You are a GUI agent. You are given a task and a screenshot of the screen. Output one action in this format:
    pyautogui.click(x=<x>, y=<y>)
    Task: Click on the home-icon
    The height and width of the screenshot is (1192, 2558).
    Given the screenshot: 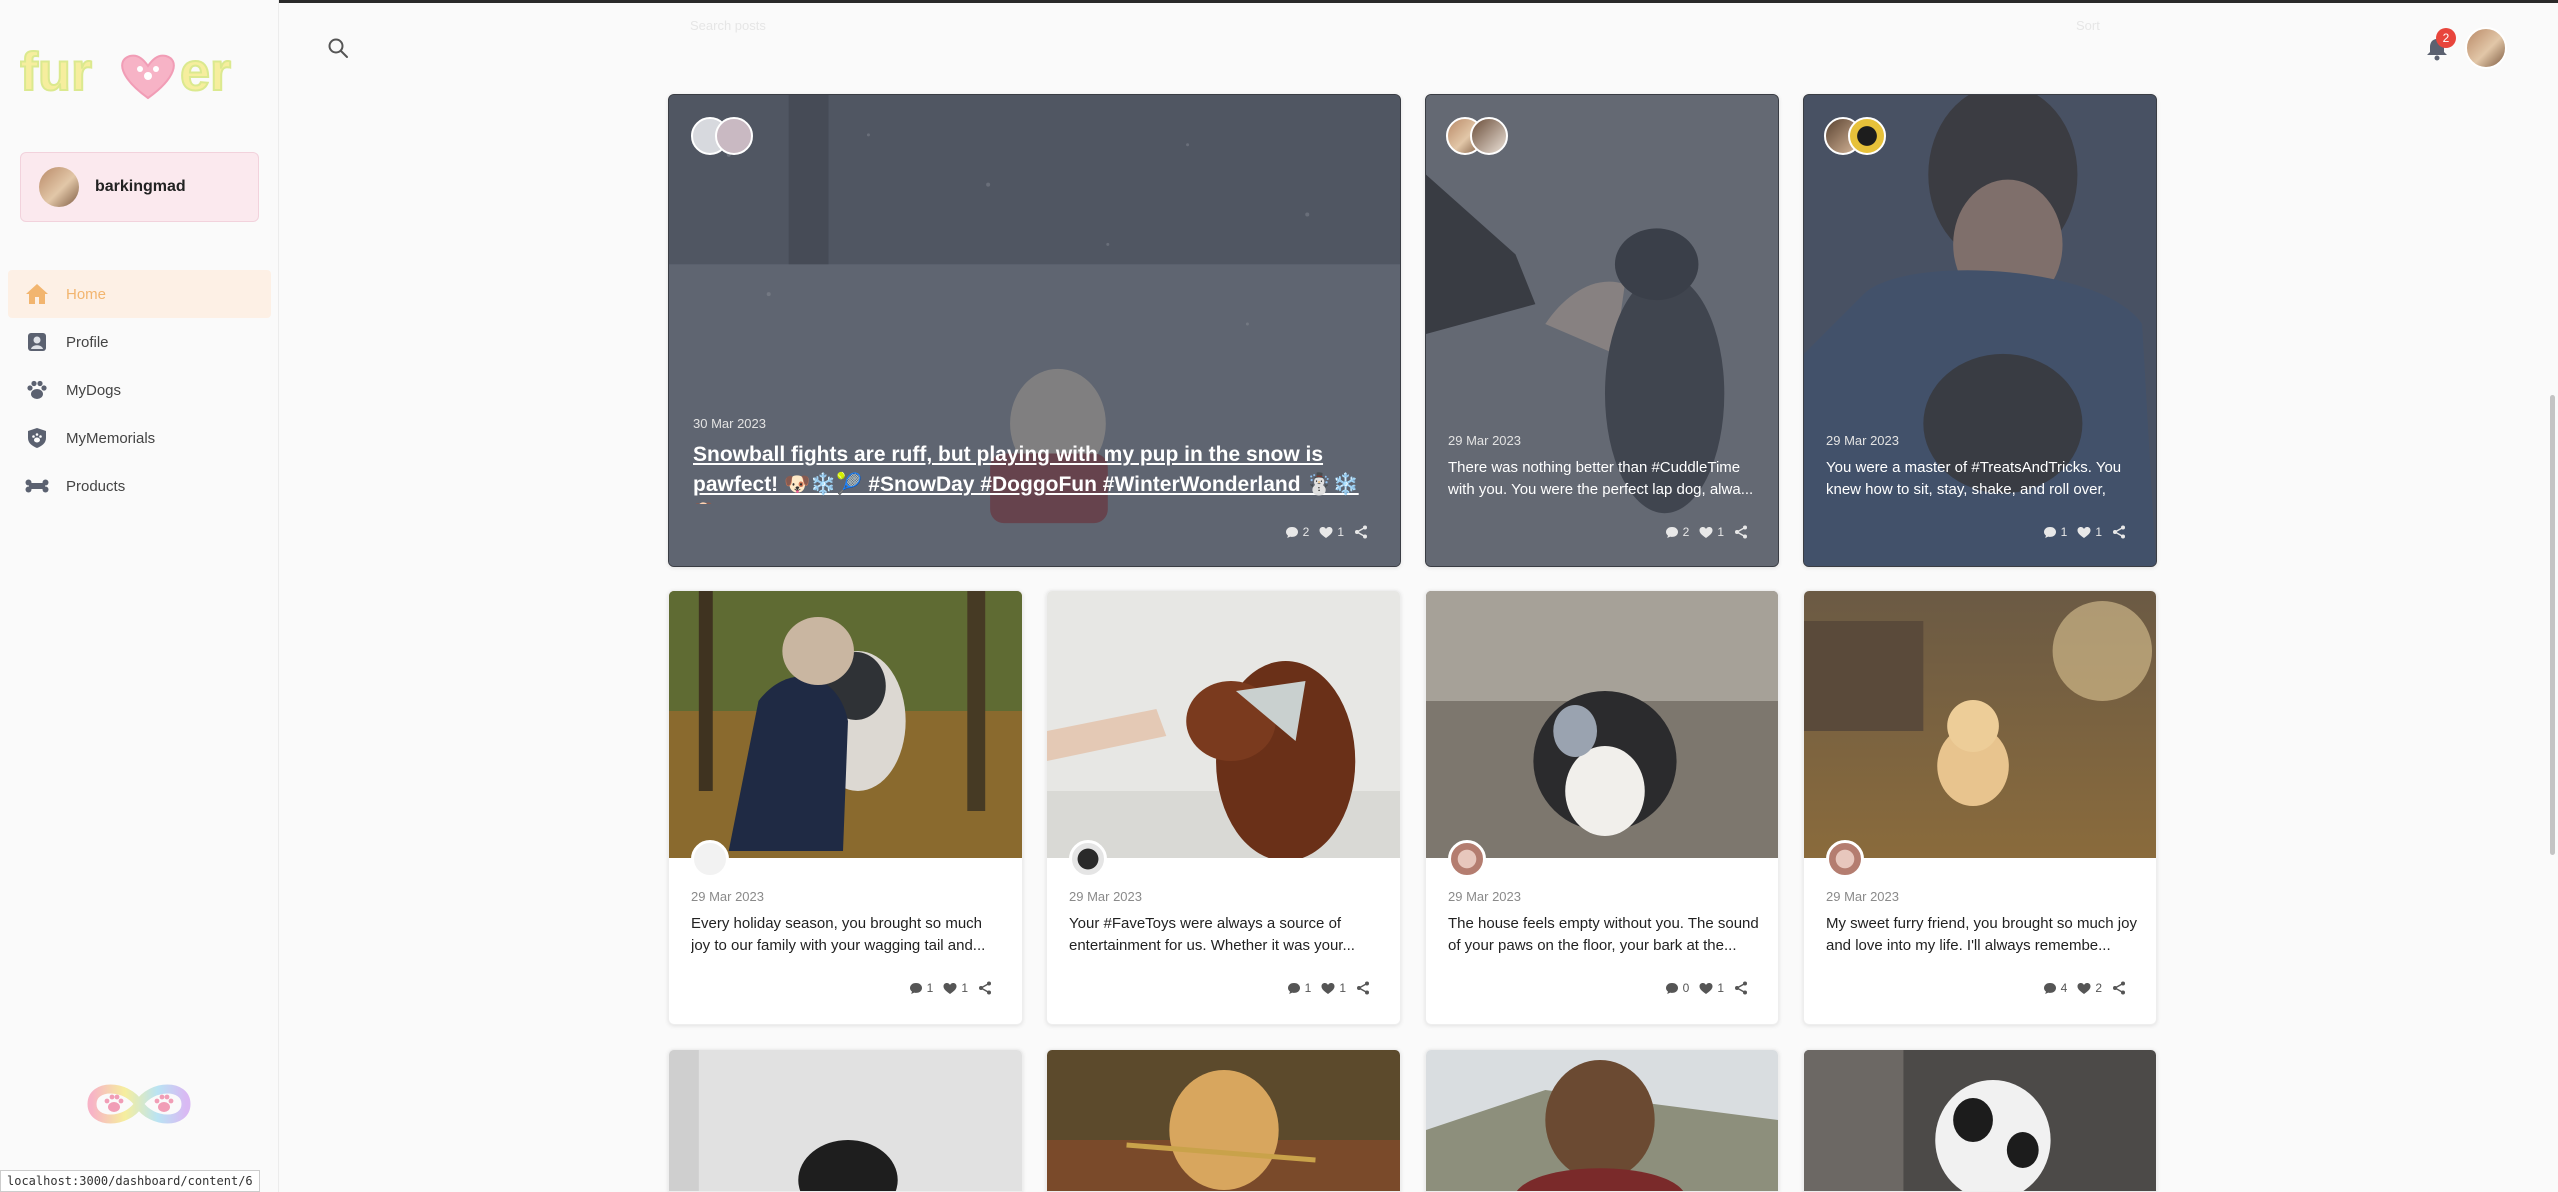 What is the action you would take?
    pyautogui.click(x=37, y=294)
    